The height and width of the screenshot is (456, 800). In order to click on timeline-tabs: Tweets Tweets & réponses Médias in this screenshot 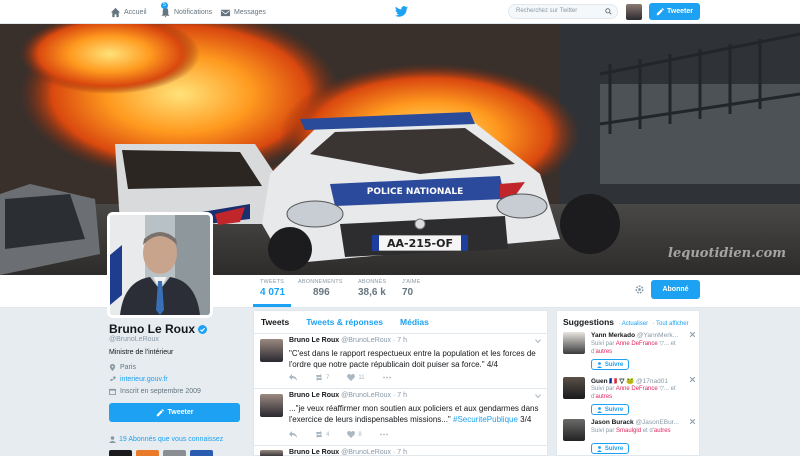, I will do `click(400, 322)`.